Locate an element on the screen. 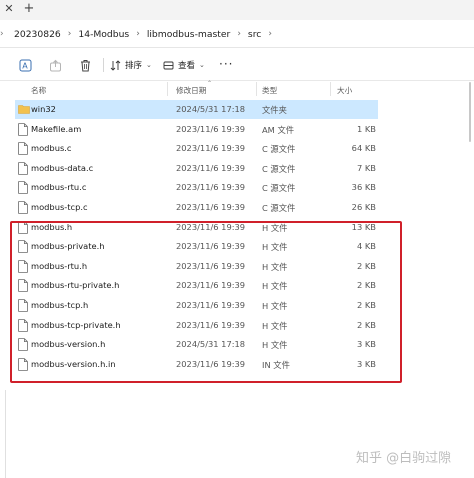  svg-text: A is located at coordinates (25, 65).